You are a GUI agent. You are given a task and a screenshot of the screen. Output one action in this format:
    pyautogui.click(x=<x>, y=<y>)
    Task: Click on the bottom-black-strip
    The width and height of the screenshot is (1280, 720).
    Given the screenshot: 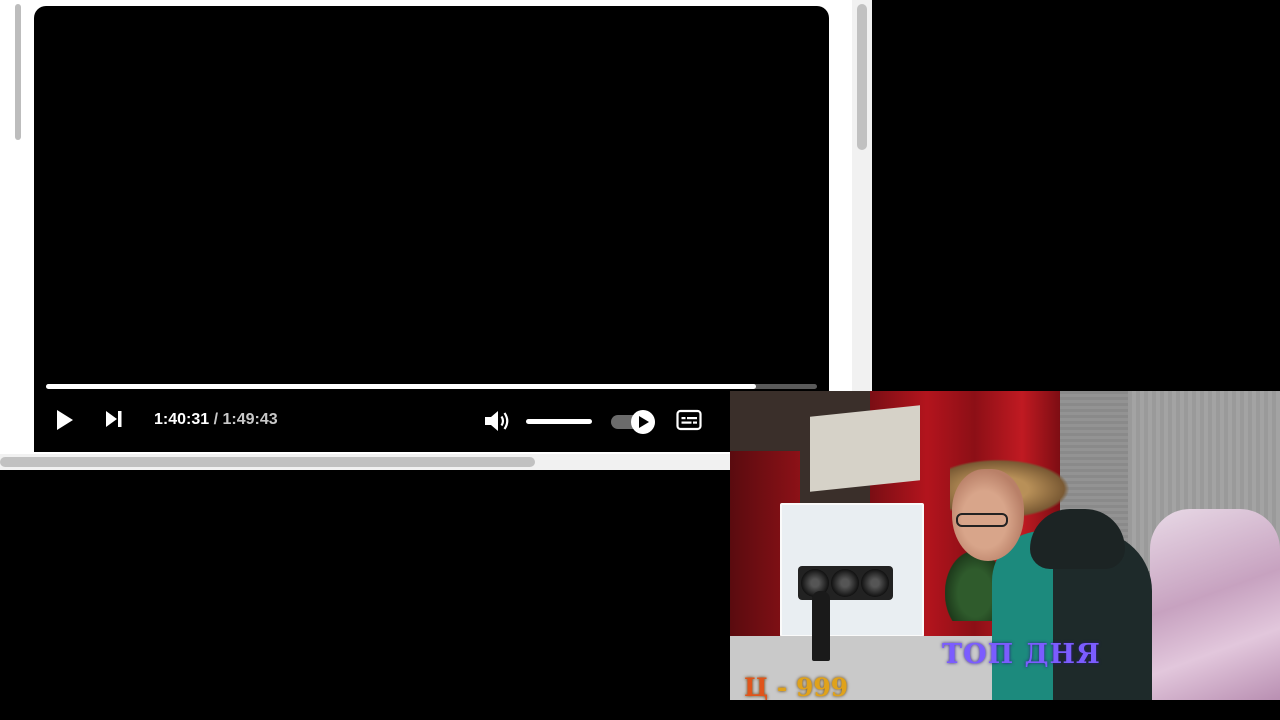 What is the action you would take?
    pyautogui.click(x=1005, y=710)
    